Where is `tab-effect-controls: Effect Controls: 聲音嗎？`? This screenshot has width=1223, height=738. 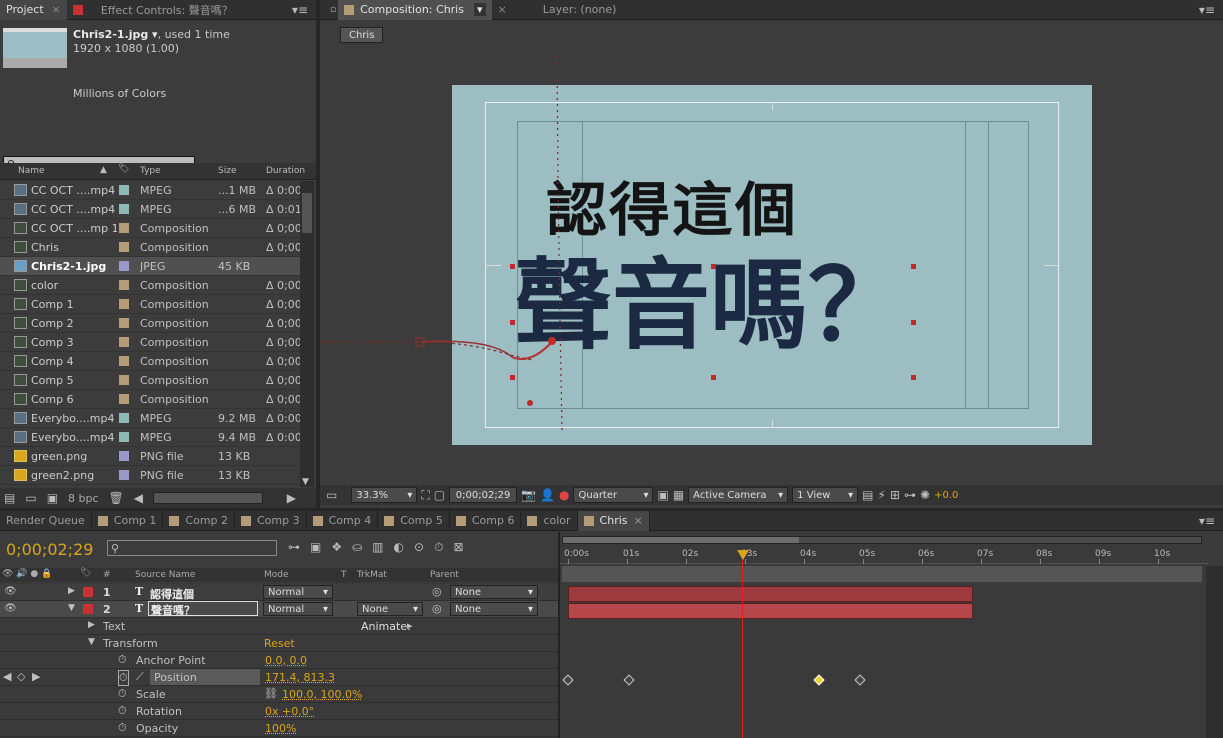
tab-effect-controls: Effect Controls: 聲音嗎？ is located at coordinates (153, 10).